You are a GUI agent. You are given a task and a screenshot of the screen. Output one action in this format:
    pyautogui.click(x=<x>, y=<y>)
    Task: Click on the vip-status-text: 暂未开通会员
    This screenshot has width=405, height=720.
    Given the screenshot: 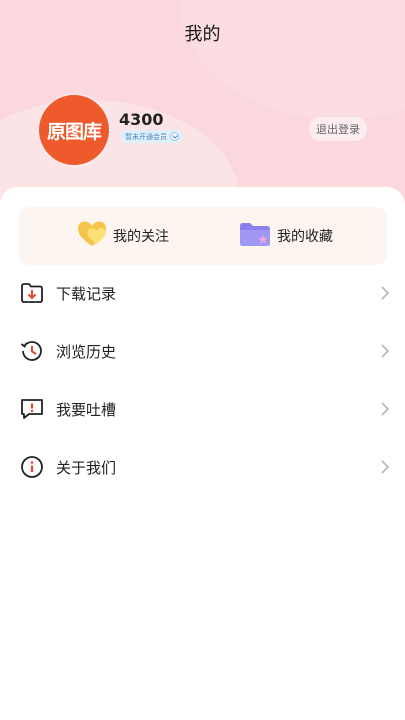 What is the action you would take?
    pyautogui.click(x=146, y=136)
    